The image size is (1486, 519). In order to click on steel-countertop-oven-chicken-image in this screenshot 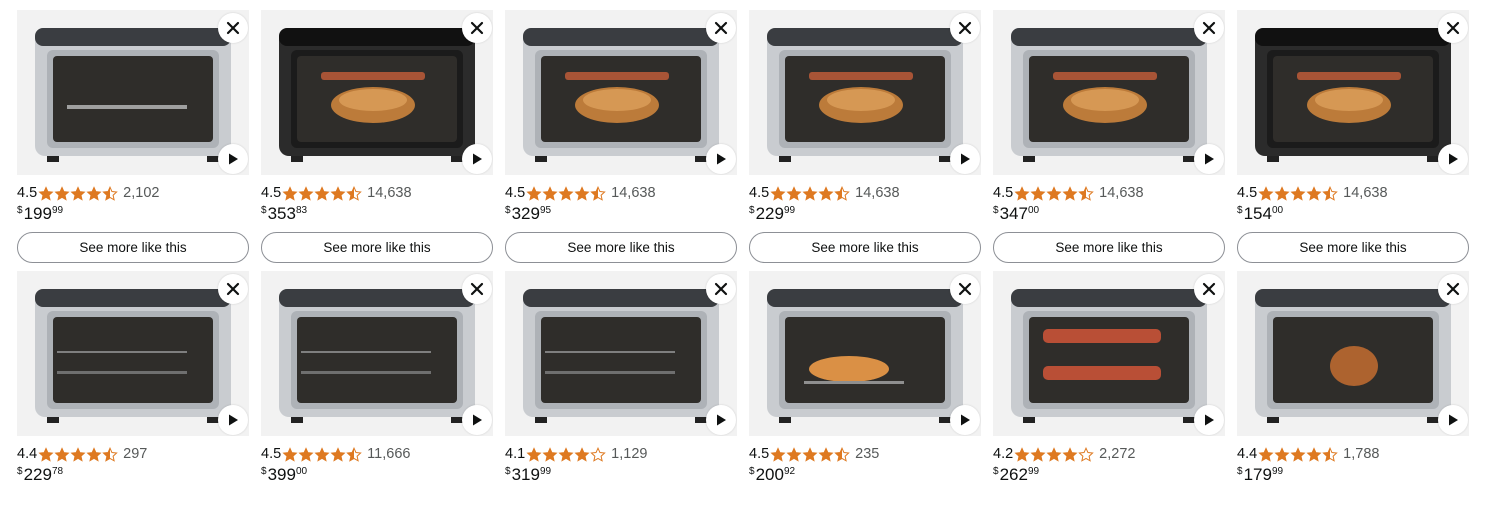, I will do `click(621, 92)`.